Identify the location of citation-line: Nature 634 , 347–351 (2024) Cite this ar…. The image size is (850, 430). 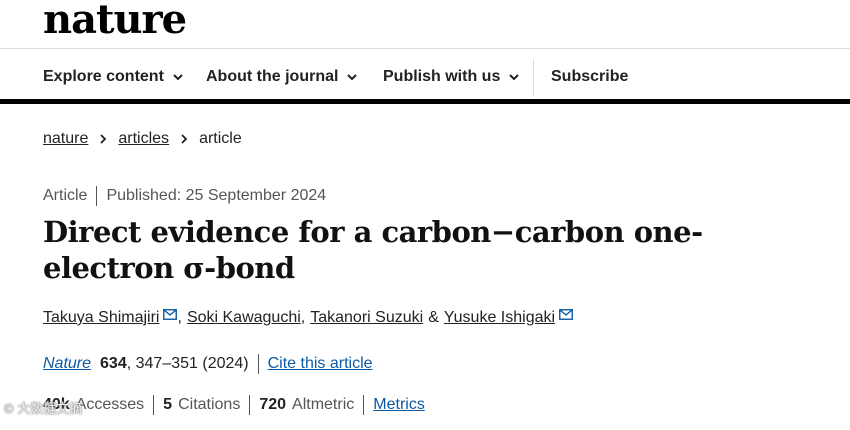
(208, 364).